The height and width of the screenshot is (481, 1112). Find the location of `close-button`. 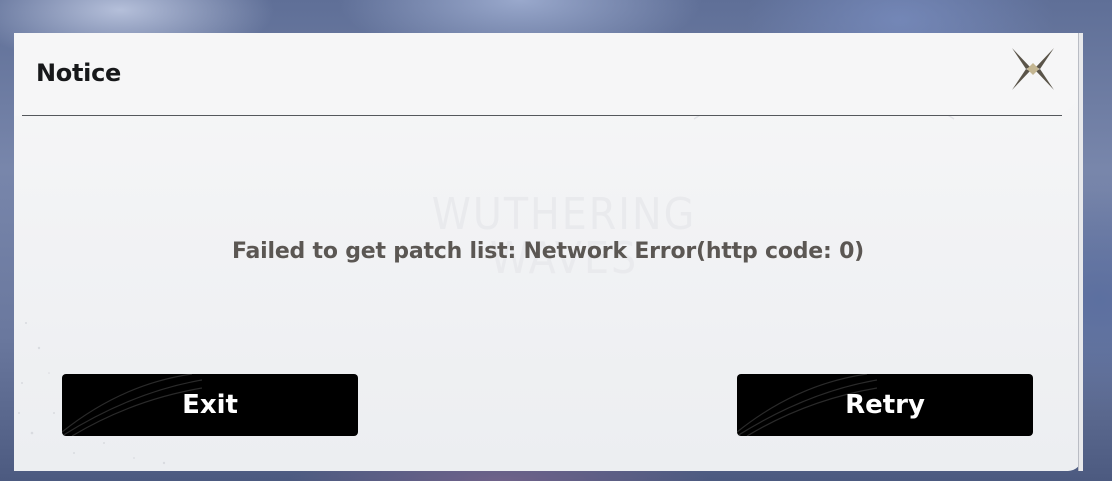

close-button is located at coordinates (1033, 69).